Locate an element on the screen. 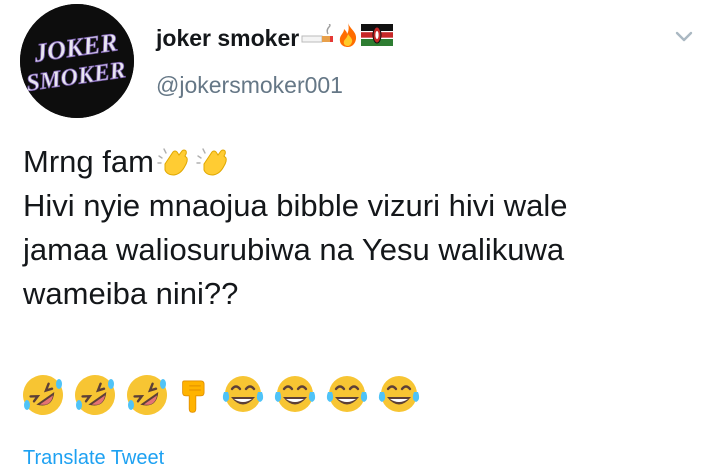 This screenshot has width=720, height=476. tweet-line-1: Mrng fam is located at coordinates (363, 162).